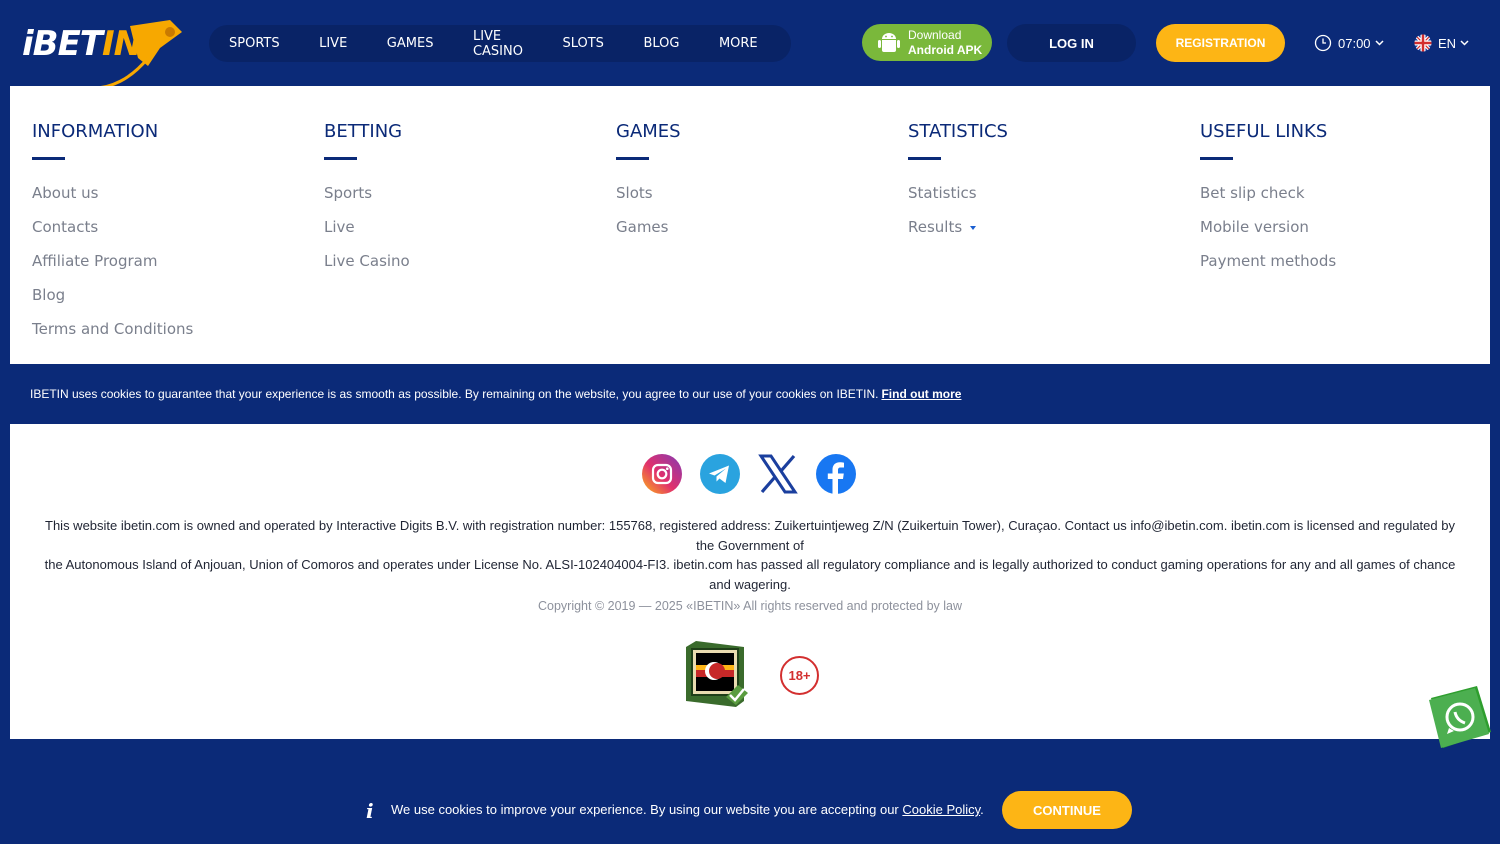 The height and width of the screenshot is (844, 1500). What do you see at coordinates (935, 34) in the screenshot?
I see `apk-line1: Download` at bounding box center [935, 34].